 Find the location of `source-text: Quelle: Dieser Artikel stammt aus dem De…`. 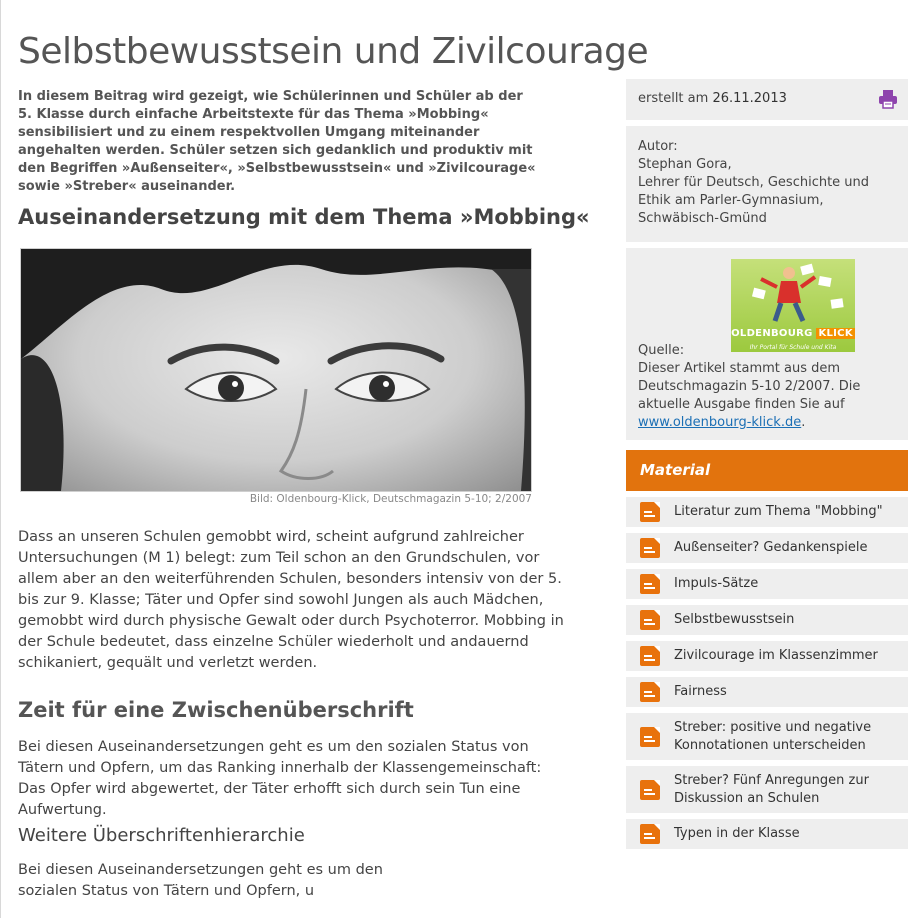

source-text: Quelle: Dieser Artikel stammt aus dem De… is located at coordinates (768, 387).